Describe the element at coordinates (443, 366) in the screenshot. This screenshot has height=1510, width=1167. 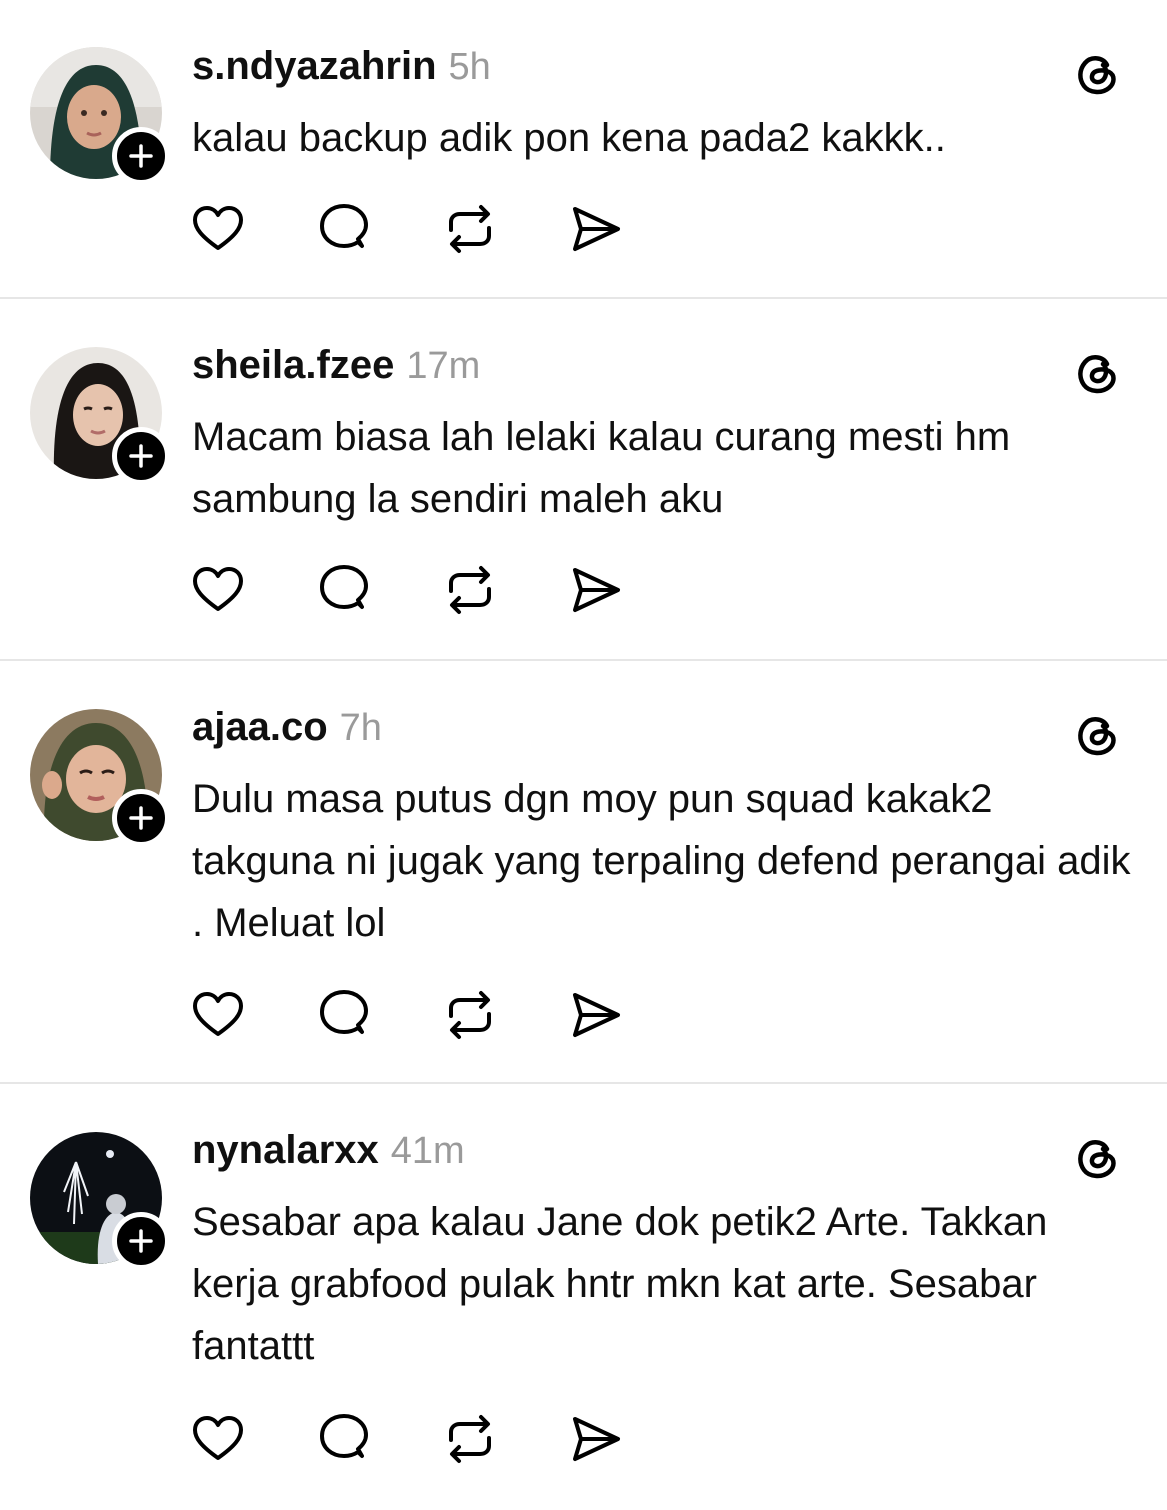
I see `timestamp: 17m` at that location.